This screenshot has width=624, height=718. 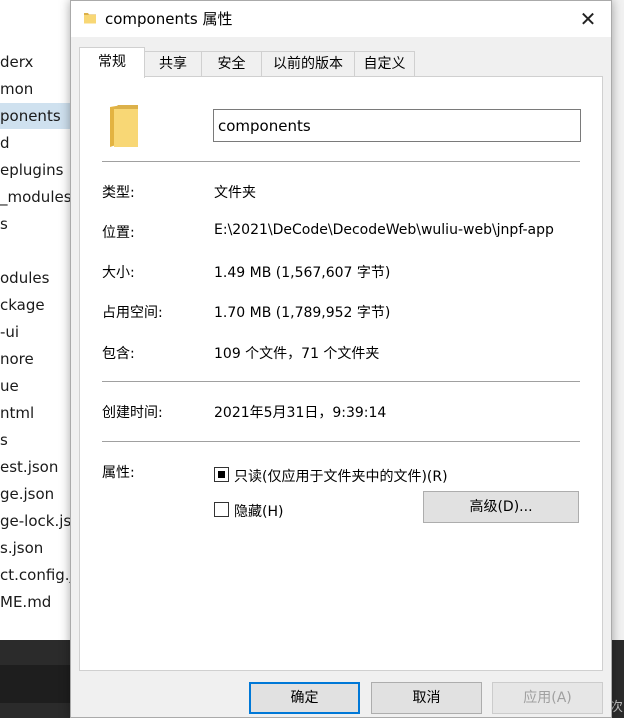 I want to click on disk-size-value: 1.70 MB (1,789,952 字节), so click(x=302, y=313).